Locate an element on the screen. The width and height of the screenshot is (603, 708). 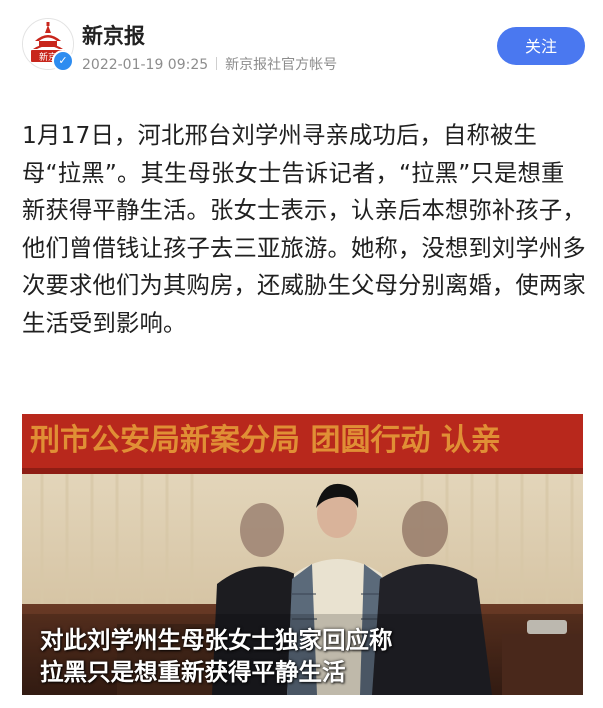
post-header: 新京 ✓ 新京报 2022-01-19 09:25 新京报社官方帐号 关注 is located at coordinates (301, 45).